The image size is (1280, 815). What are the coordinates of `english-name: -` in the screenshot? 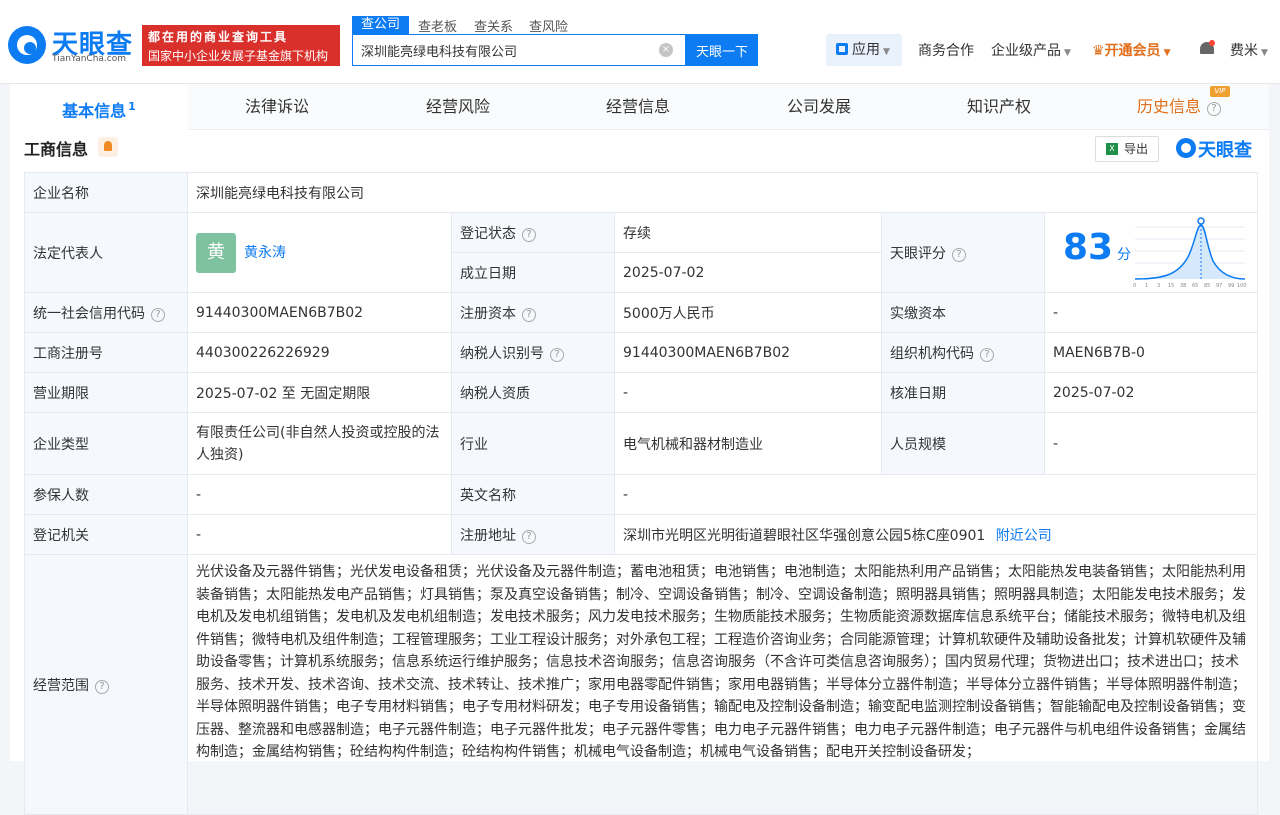 It's located at (936, 494).